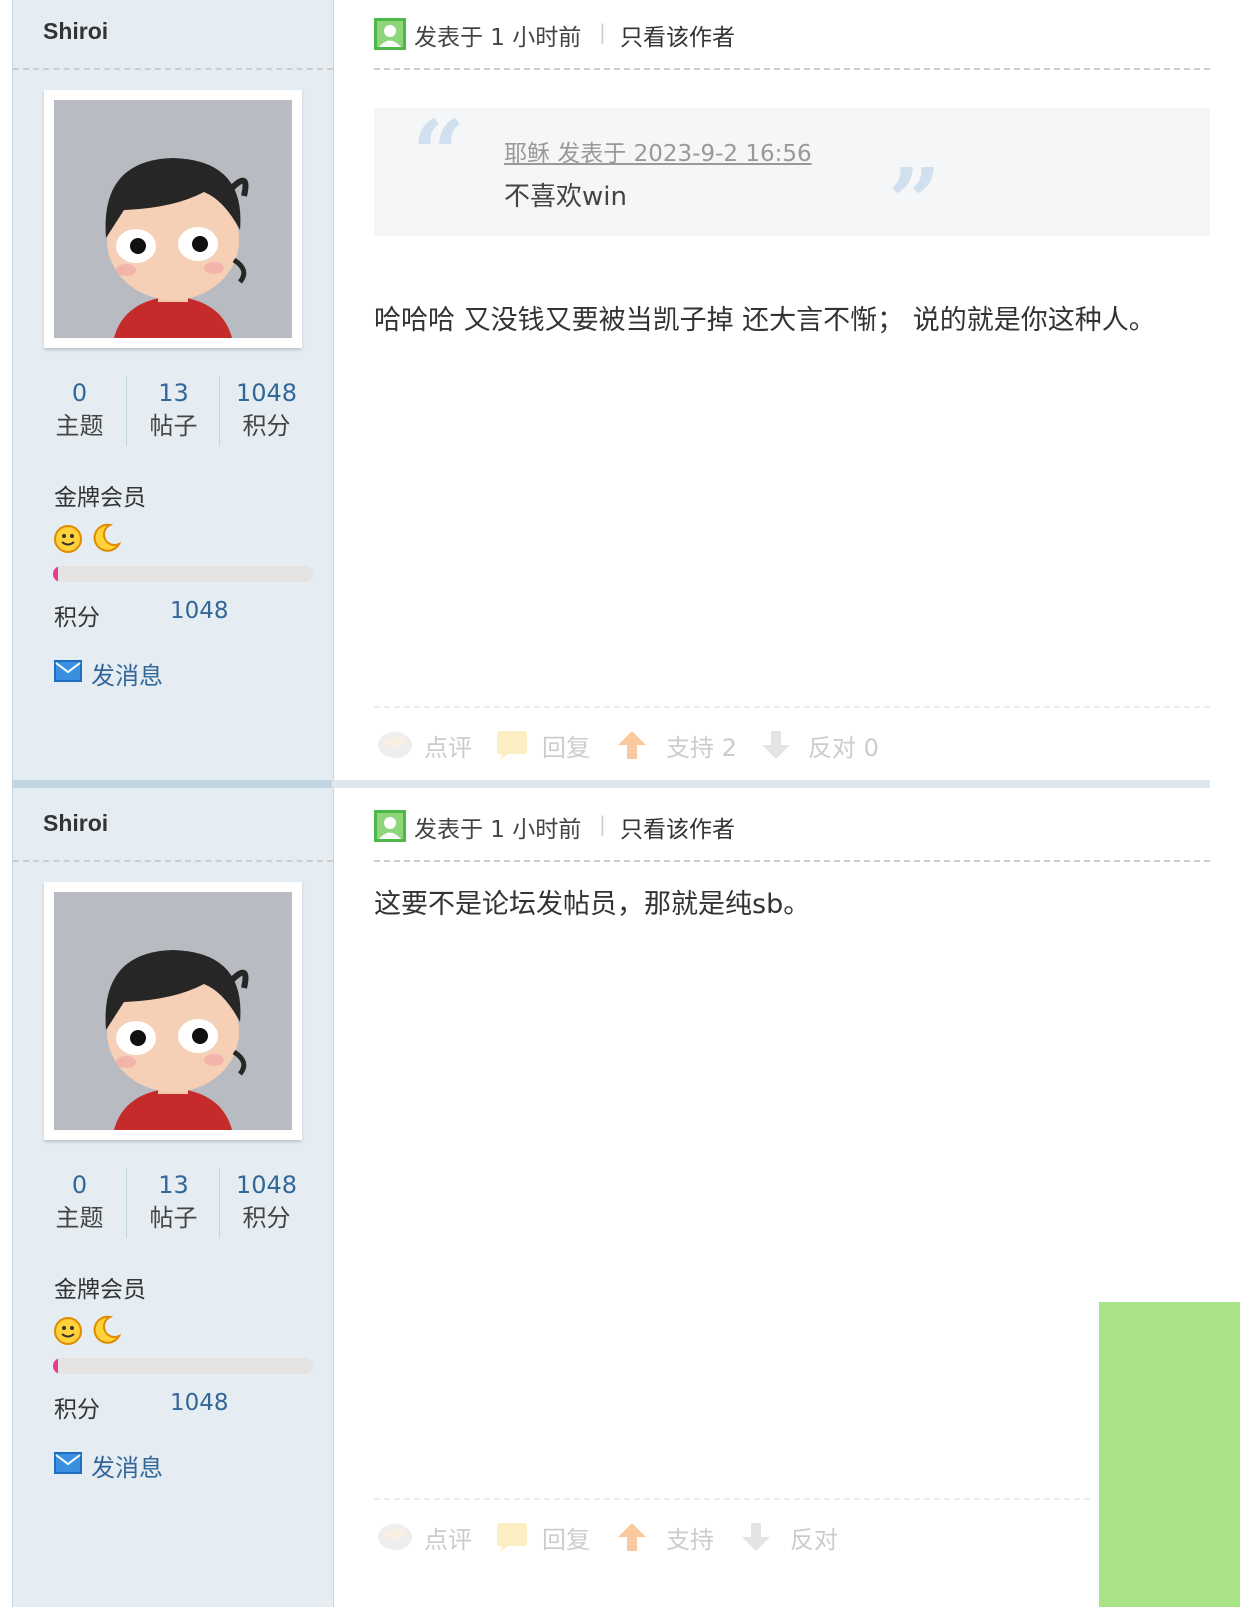 This screenshot has height=1607, width=1240. Describe the element at coordinates (701, 748) in the screenshot. I see `support-label: 支持 2` at that location.